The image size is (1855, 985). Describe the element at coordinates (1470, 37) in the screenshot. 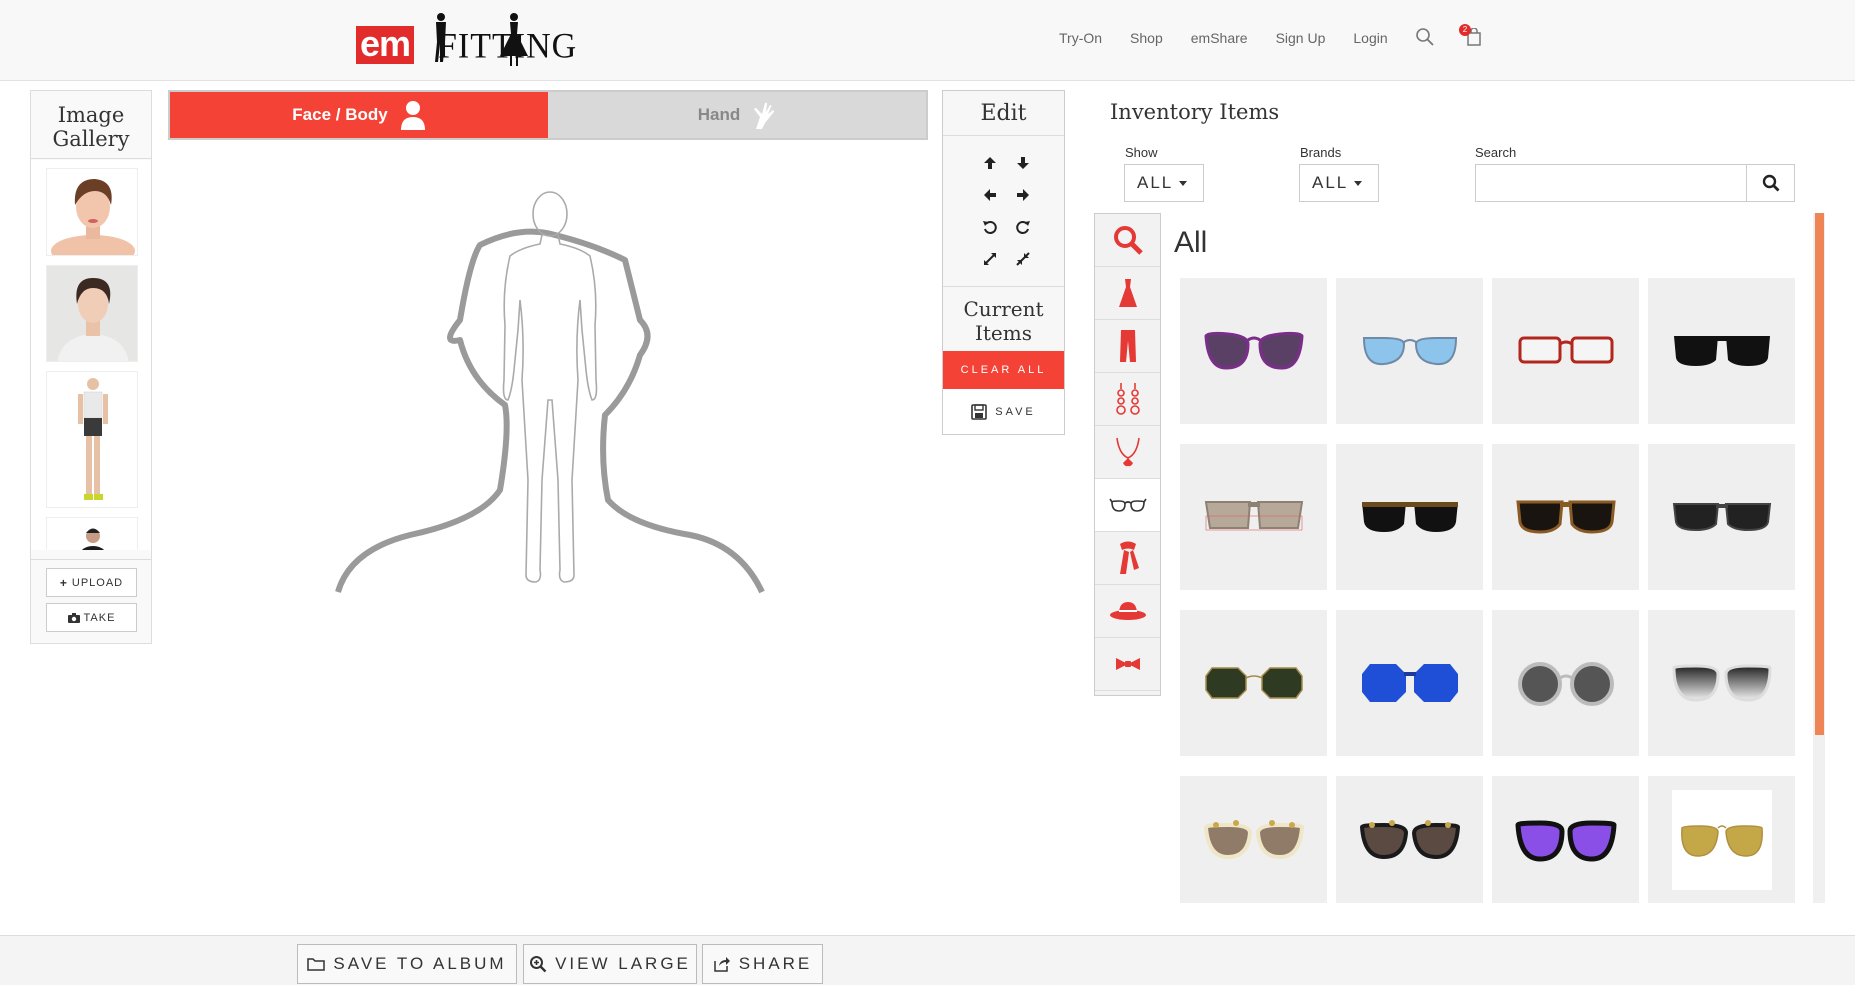

I see `cart-button: 2` at that location.